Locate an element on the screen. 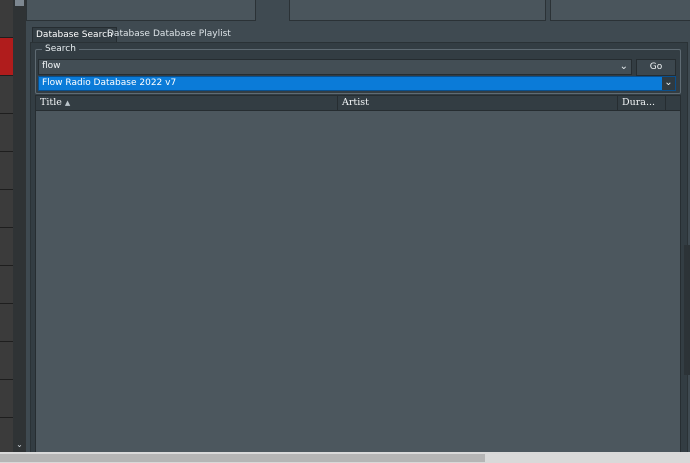 This screenshot has height=463, width=690. search-group-label: Search is located at coordinates (60, 49).